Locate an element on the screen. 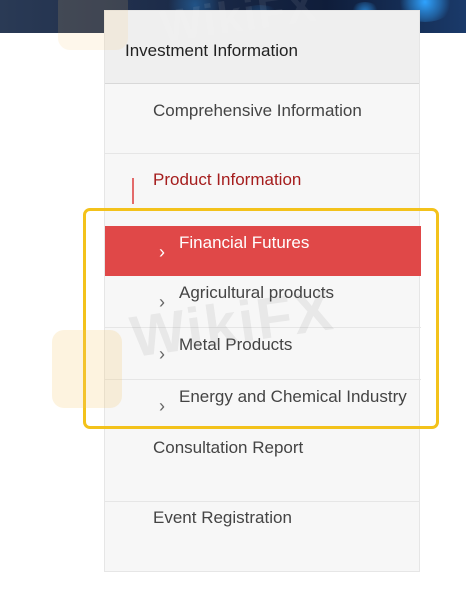  active-section-marker is located at coordinates (133, 191).